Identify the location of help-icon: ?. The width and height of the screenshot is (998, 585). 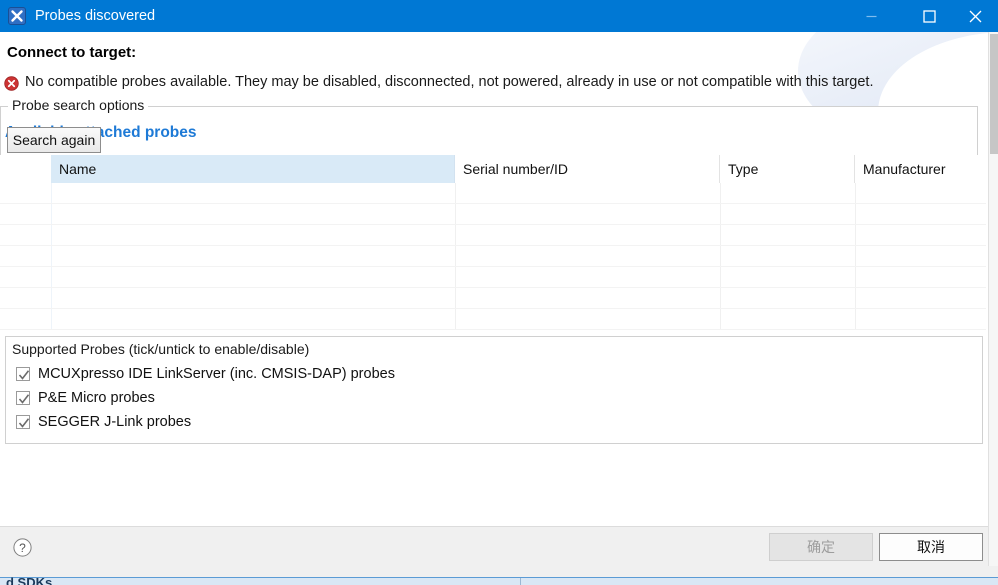
(22, 547).